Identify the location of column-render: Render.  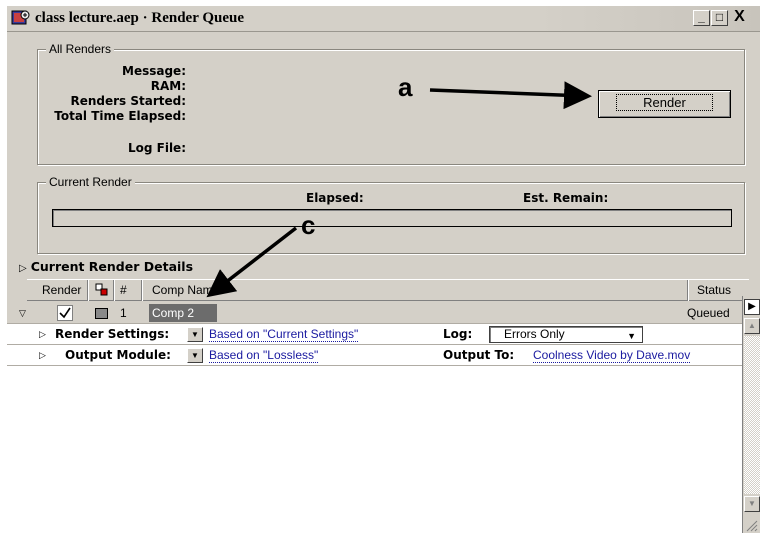
(61, 290).